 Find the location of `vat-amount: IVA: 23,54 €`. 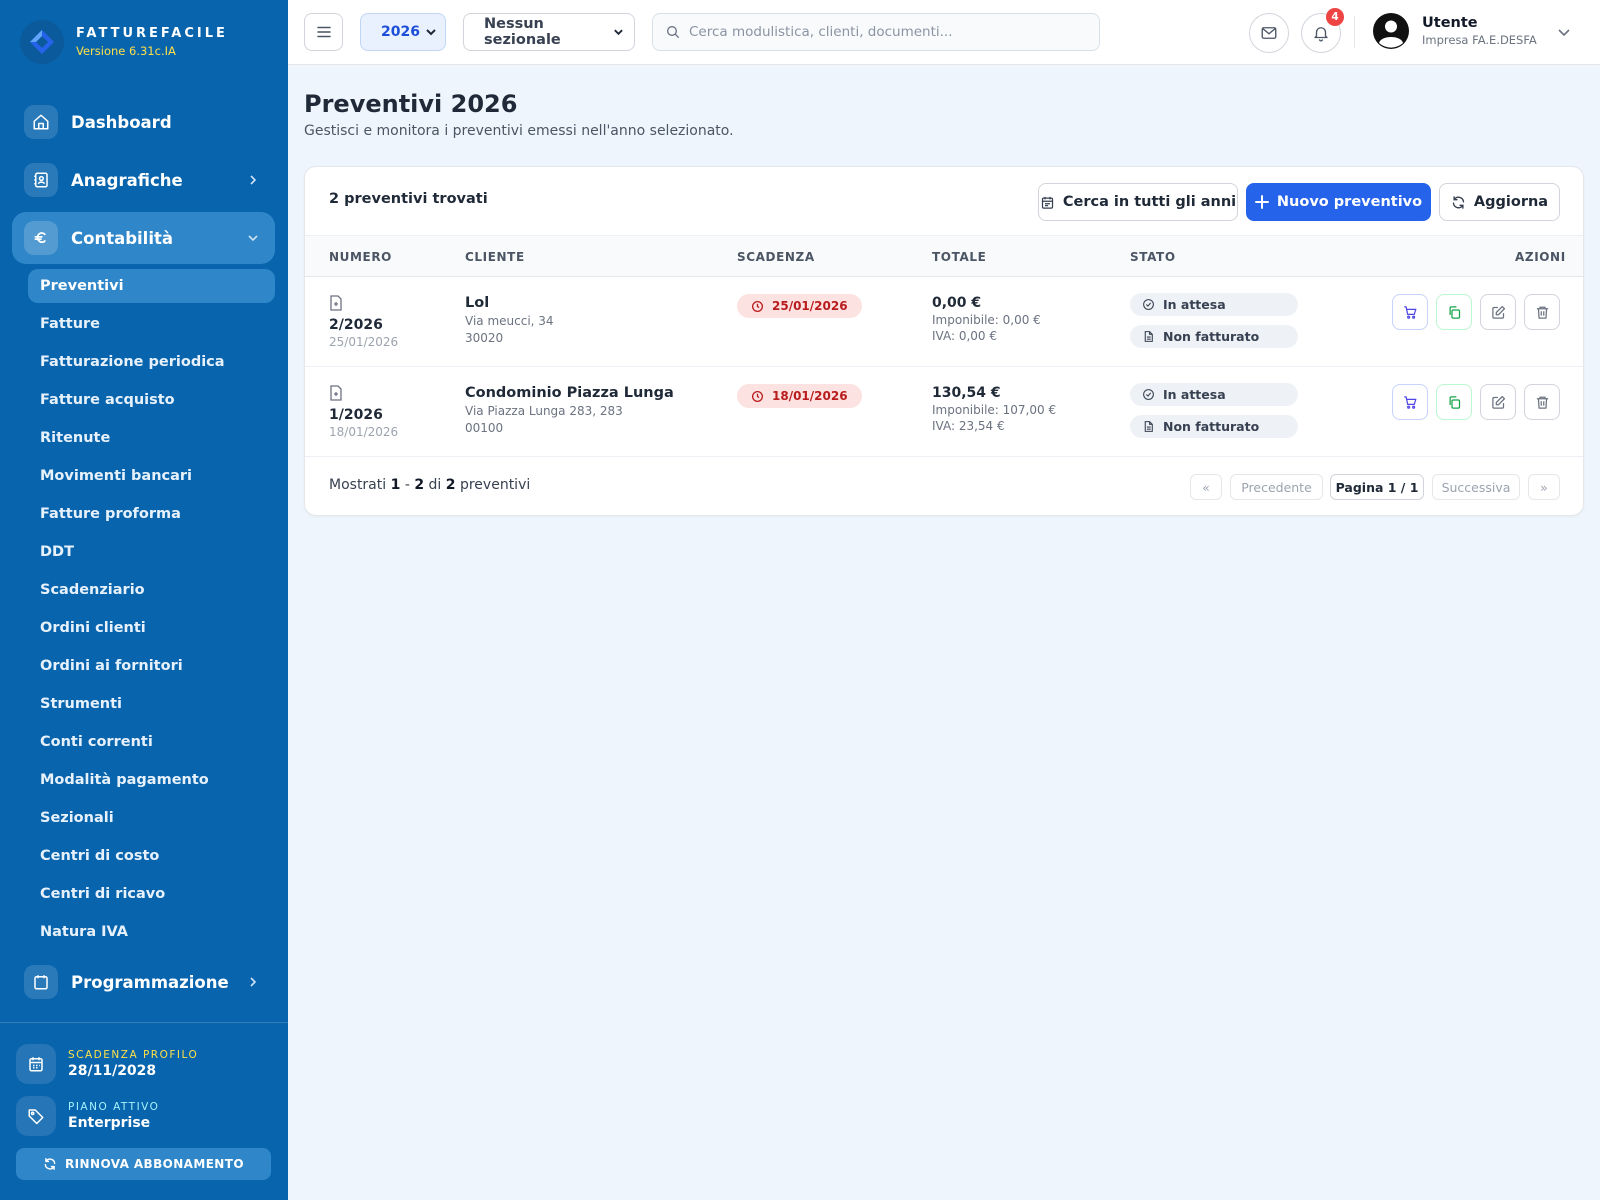

vat-amount: IVA: 23,54 € is located at coordinates (968, 426).